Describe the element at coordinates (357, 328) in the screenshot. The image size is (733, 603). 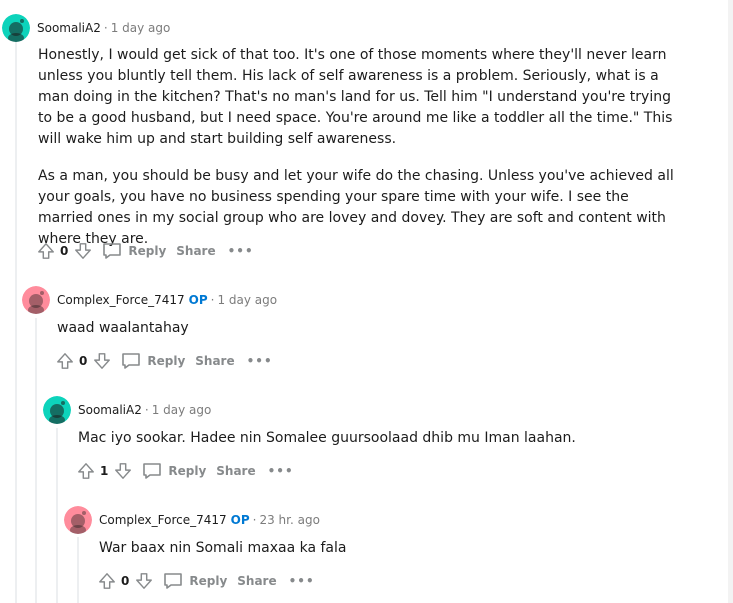
I see `comment-body: waad waalantahay` at that location.